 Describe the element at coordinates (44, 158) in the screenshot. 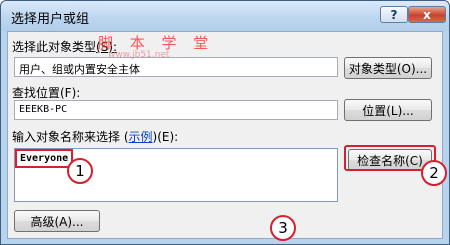

I see `object-name-entry: Everyone` at that location.